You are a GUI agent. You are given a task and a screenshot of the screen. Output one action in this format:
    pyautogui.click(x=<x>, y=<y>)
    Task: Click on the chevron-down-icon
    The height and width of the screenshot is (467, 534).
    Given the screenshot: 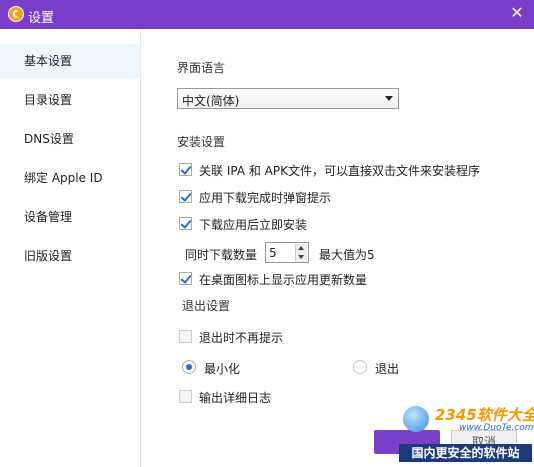 What is the action you would take?
    pyautogui.click(x=389, y=98)
    